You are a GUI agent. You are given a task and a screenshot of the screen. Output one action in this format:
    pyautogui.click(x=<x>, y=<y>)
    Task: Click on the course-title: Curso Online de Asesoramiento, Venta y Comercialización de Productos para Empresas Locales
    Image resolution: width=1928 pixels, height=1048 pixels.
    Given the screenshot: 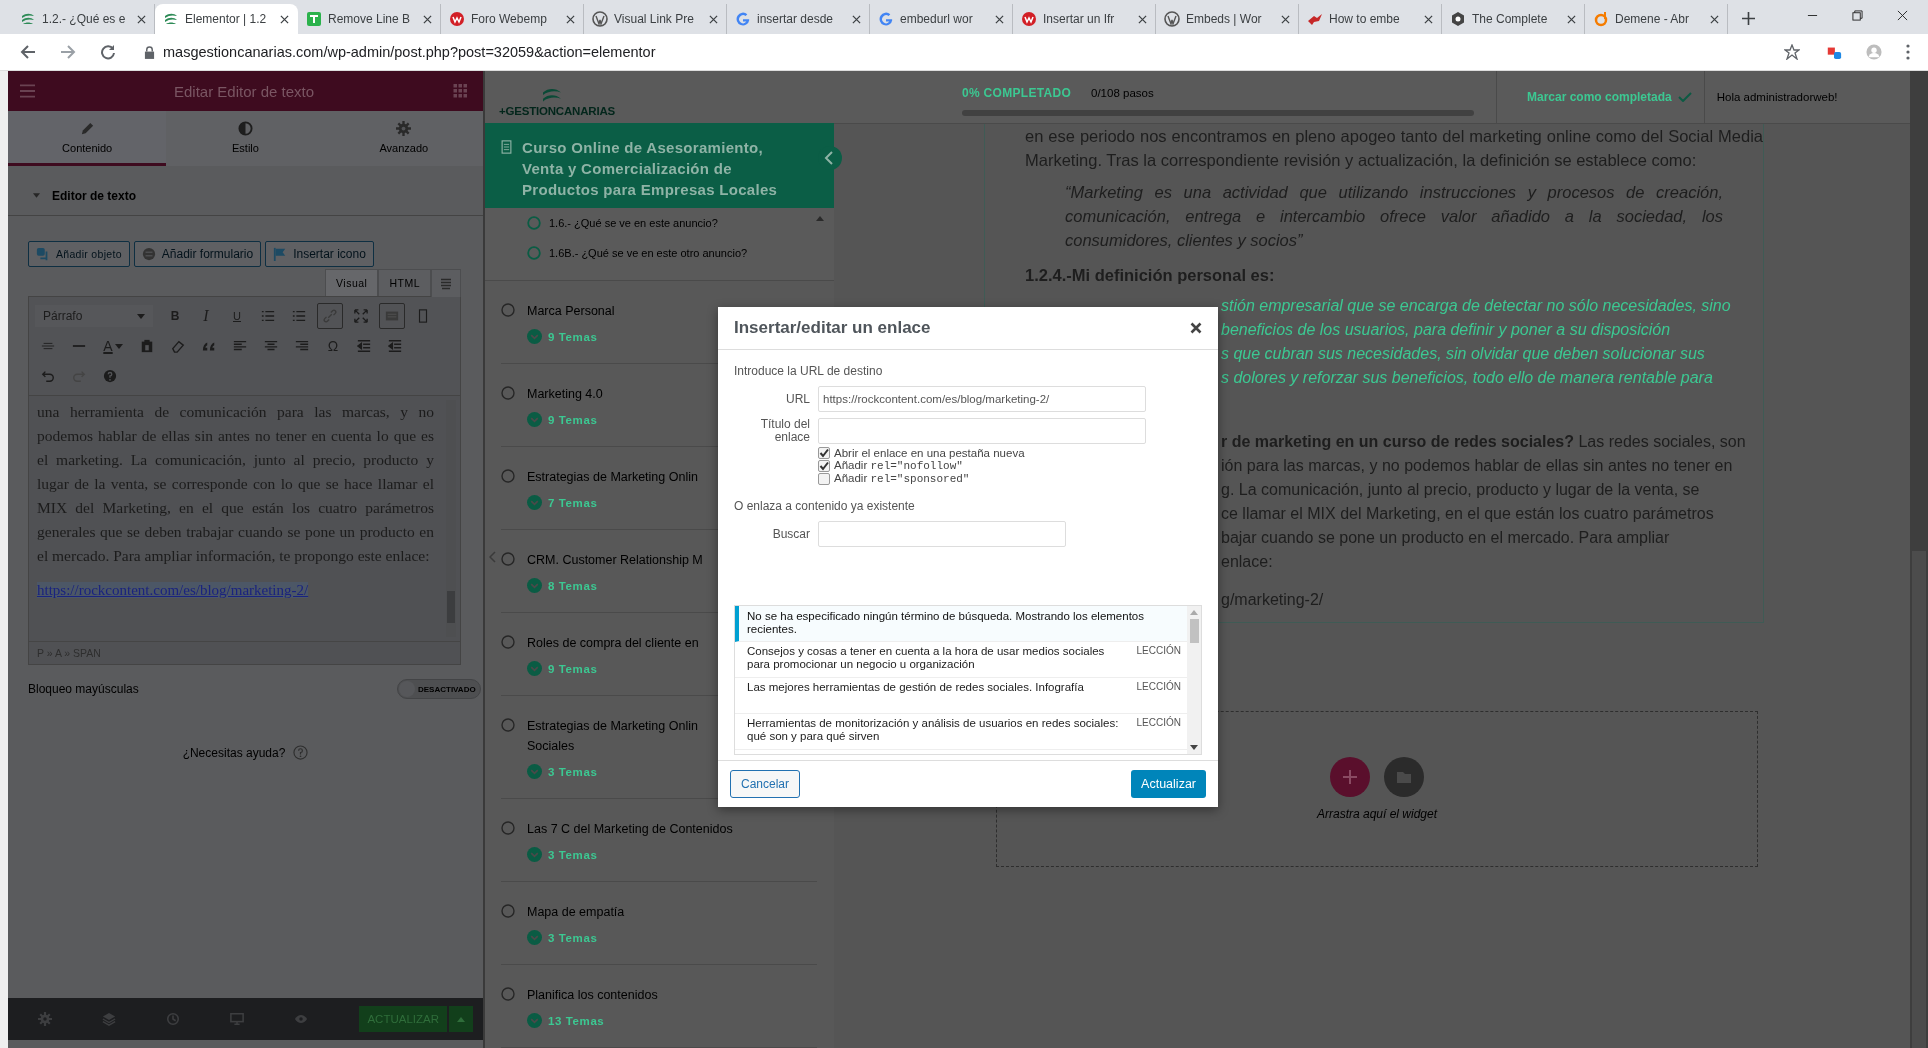 What is the action you would take?
    pyautogui.click(x=650, y=169)
    